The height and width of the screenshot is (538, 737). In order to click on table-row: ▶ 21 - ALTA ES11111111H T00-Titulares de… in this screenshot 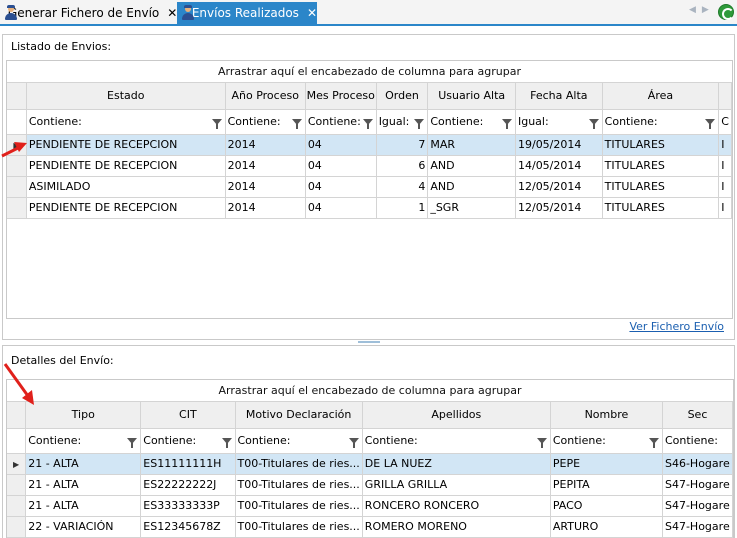, I will do `click(370, 464)`.